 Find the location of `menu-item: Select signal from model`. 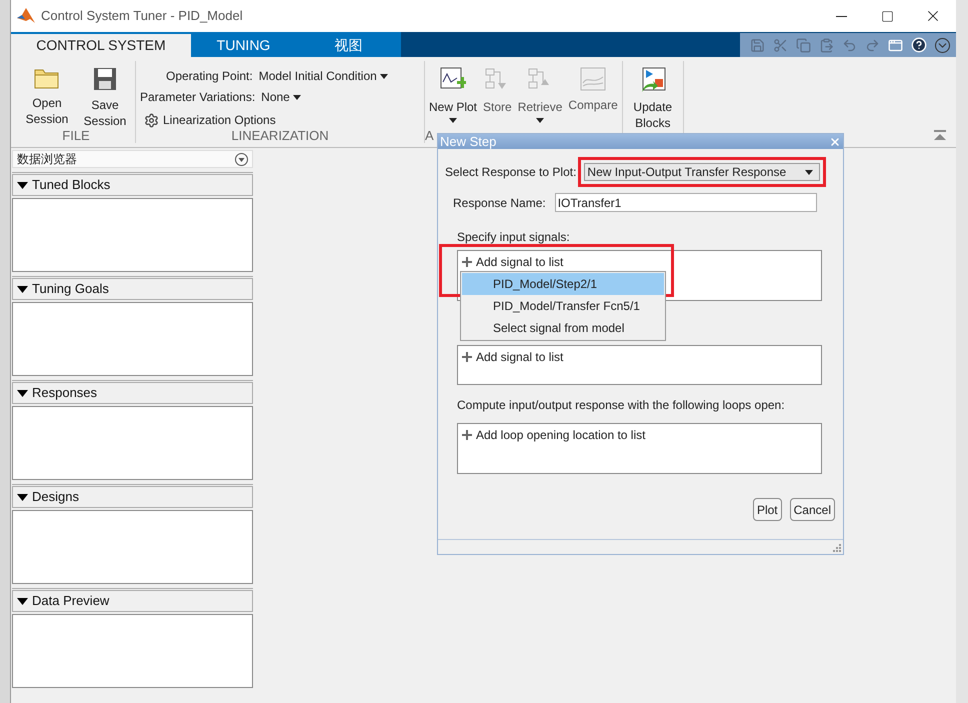

menu-item: Select signal from model is located at coordinates (563, 328).